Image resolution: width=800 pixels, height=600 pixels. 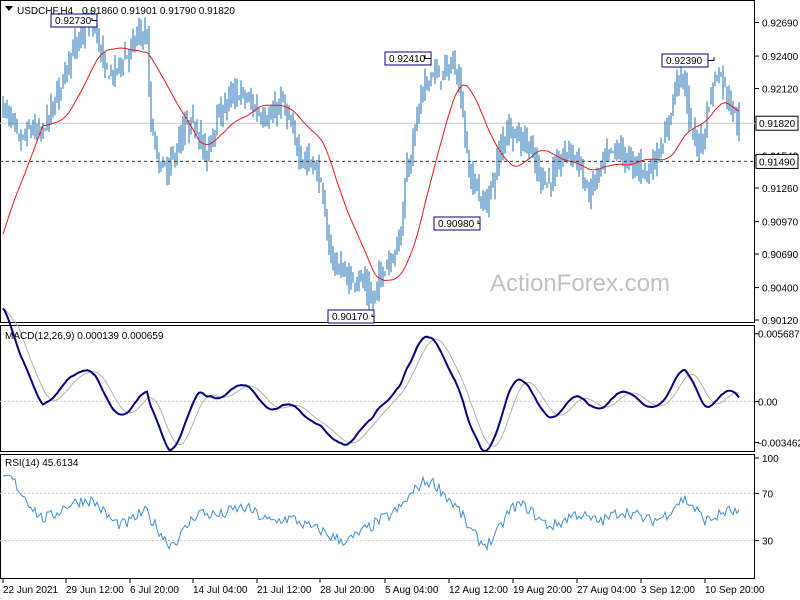 I want to click on price-y-tick-label: 0.90690, so click(x=780, y=255).